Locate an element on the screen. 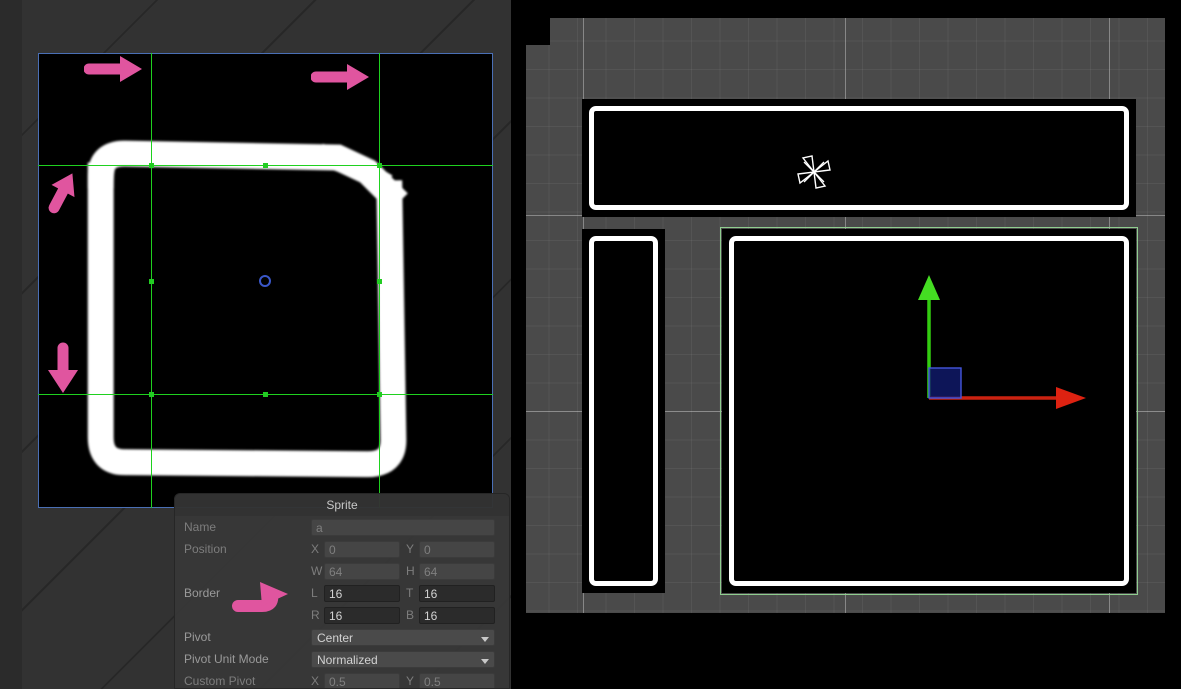  row-pivot: Pivot Center is located at coordinates (342, 637).